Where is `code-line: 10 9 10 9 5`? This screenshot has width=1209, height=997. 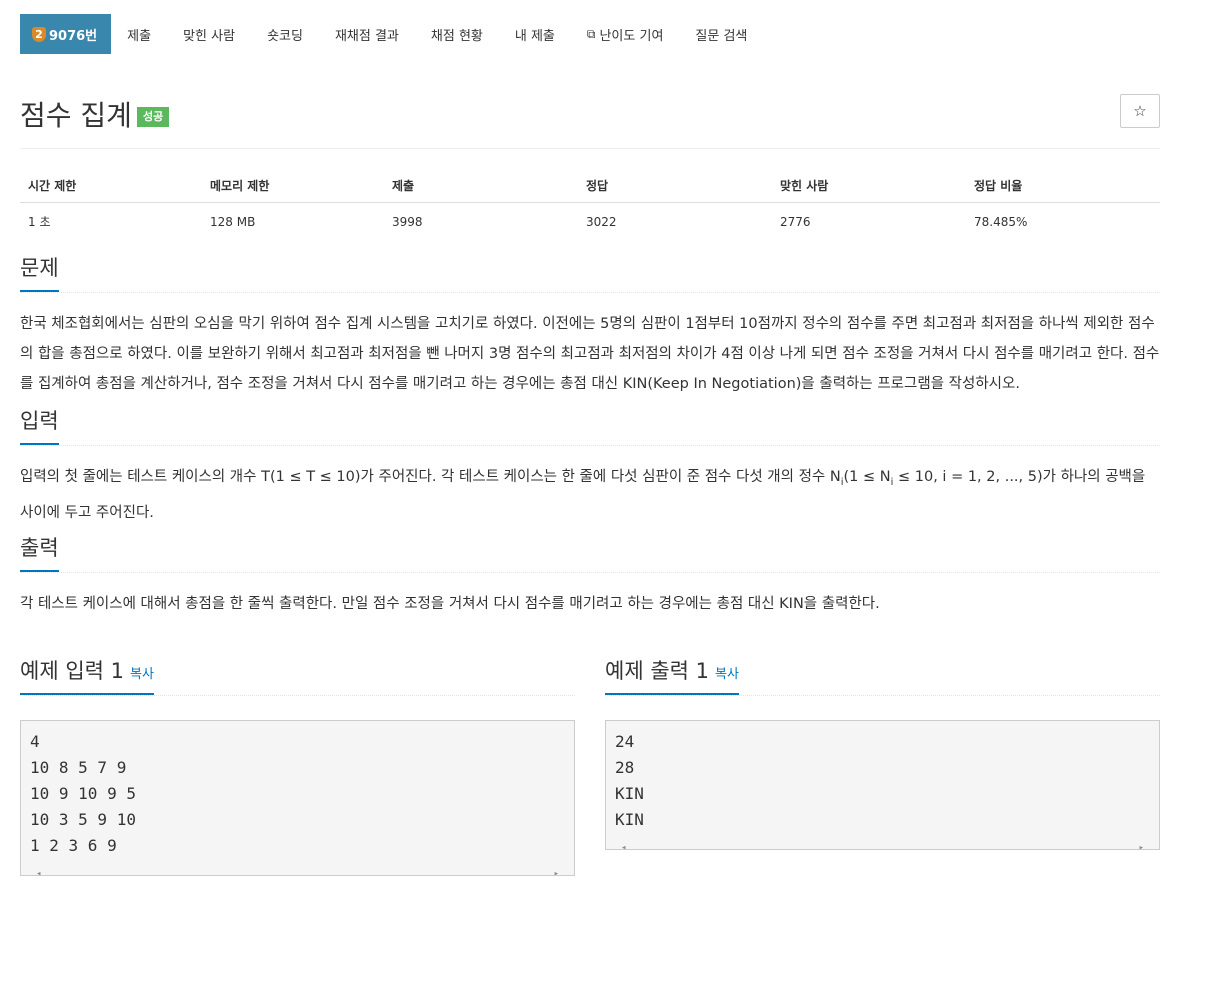 code-line: 10 9 10 9 5 is located at coordinates (83, 793).